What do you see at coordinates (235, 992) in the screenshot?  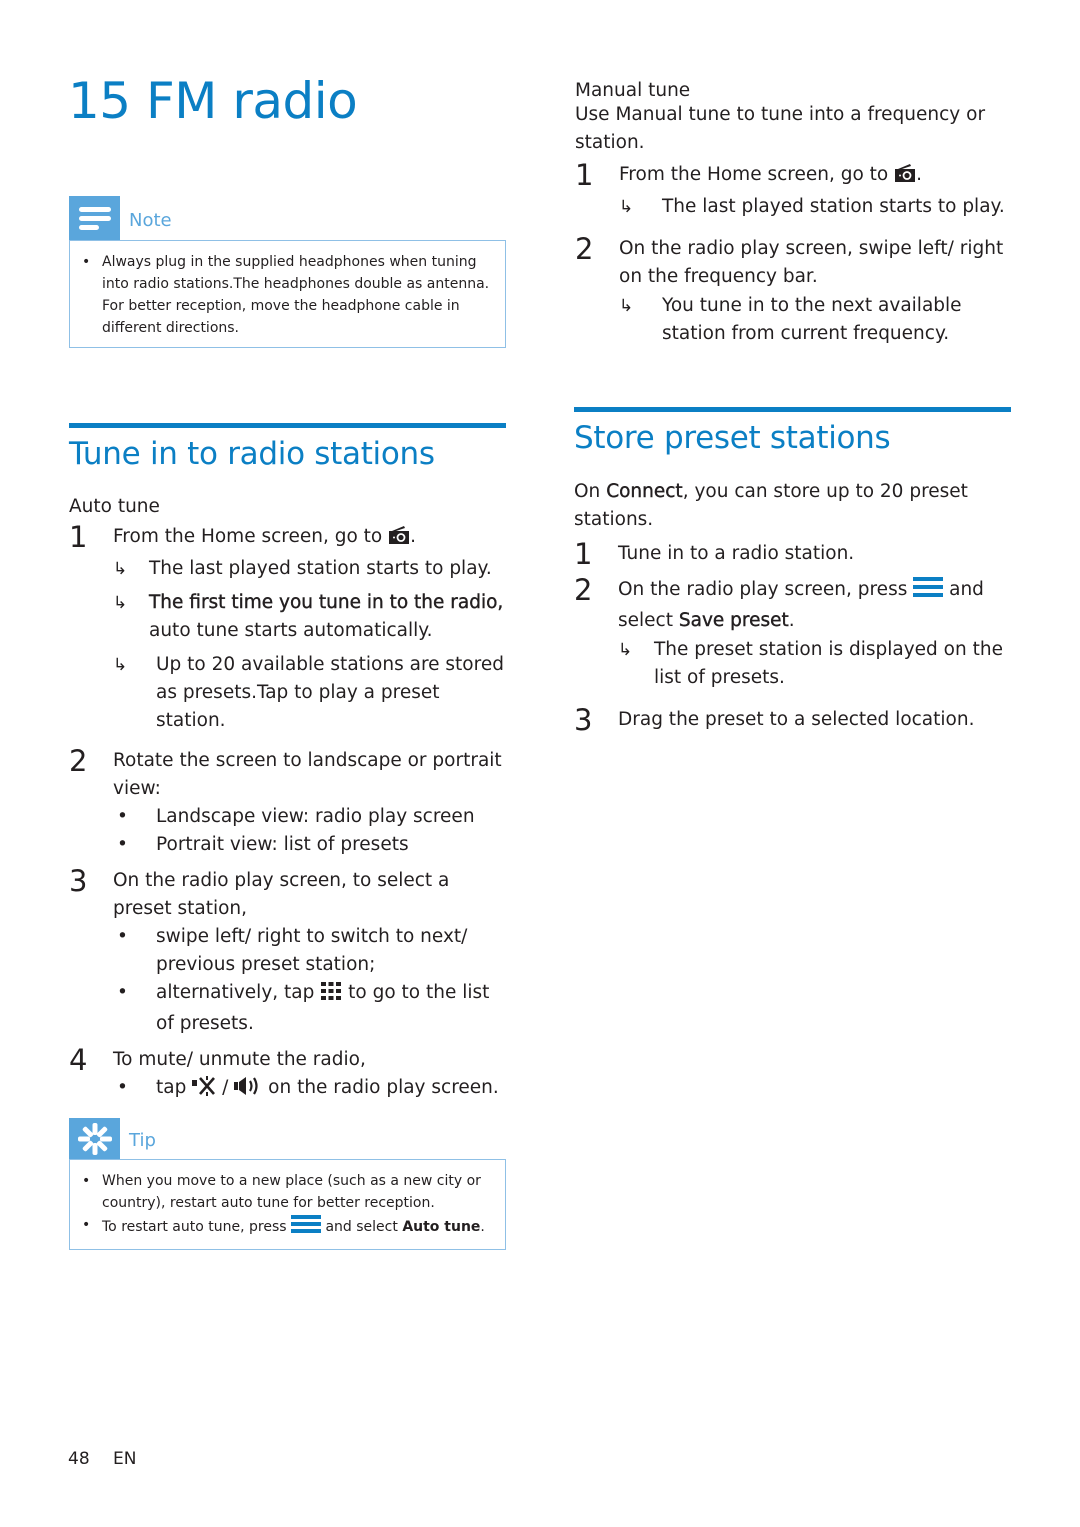 I see `bullet-text: alternatively, tap` at bounding box center [235, 992].